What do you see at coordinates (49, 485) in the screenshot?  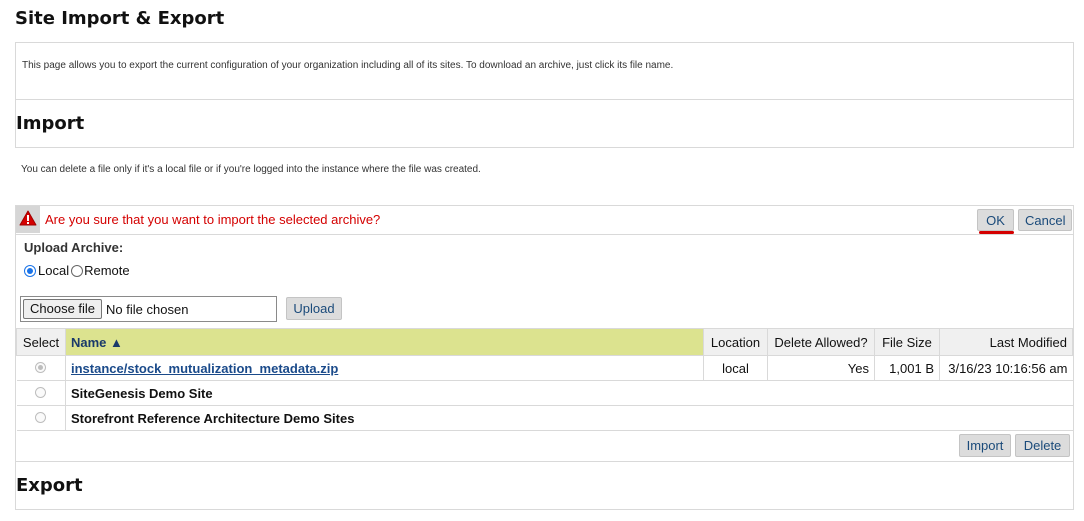 I see `export-title: Export` at bounding box center [49, 485].